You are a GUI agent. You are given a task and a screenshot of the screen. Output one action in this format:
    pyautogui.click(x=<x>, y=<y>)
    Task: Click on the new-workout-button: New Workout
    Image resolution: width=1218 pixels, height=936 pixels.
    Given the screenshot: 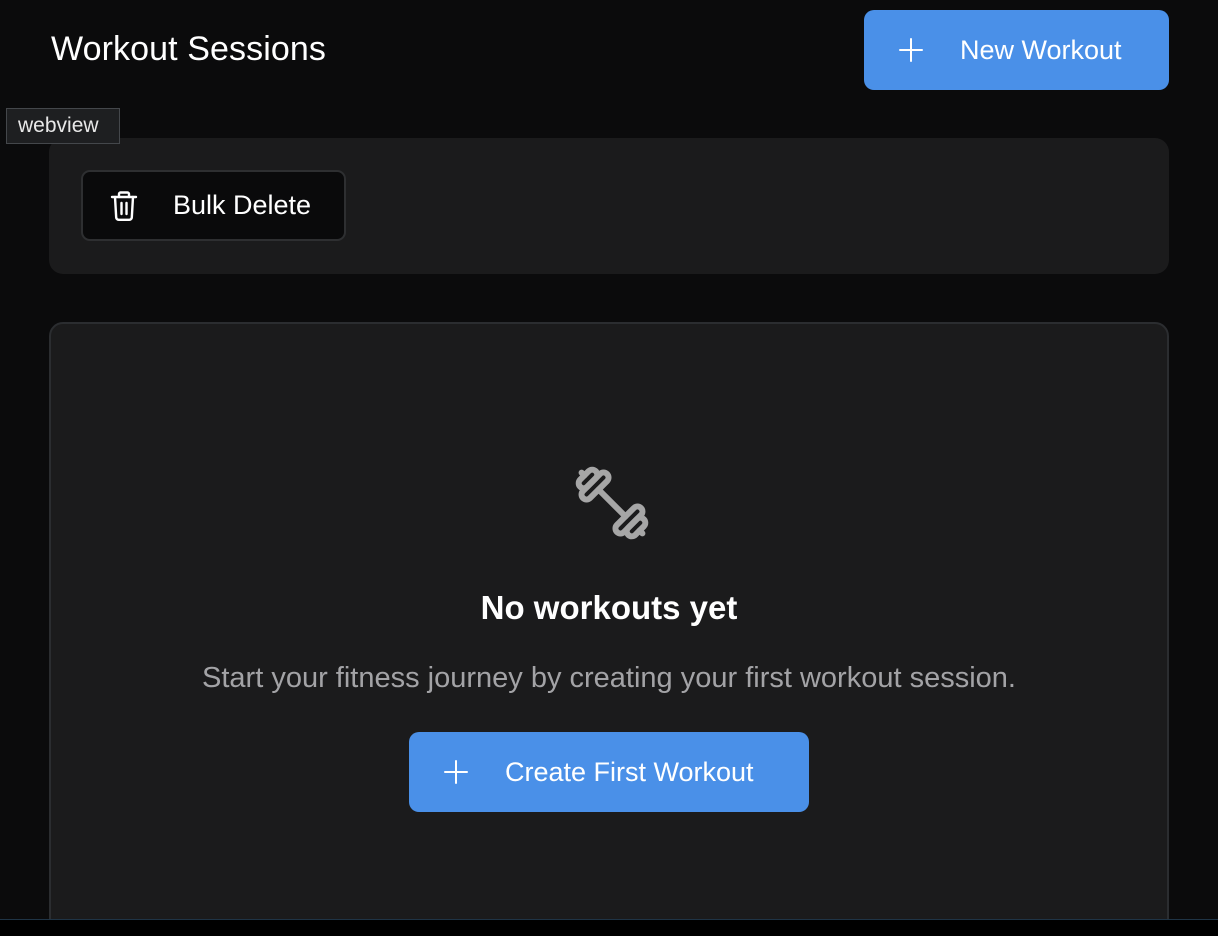 What is the action you would take?
    pyautogui.click(x=1016, y=50)
    